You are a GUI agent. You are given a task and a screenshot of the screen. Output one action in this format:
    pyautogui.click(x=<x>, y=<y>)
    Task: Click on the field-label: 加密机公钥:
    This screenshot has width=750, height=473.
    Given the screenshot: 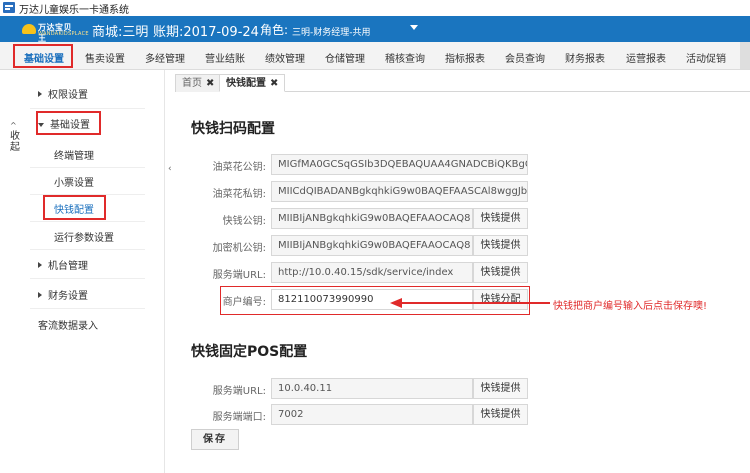 What is the action you would take?
    pyautogui.click(x=239, y=248)
    